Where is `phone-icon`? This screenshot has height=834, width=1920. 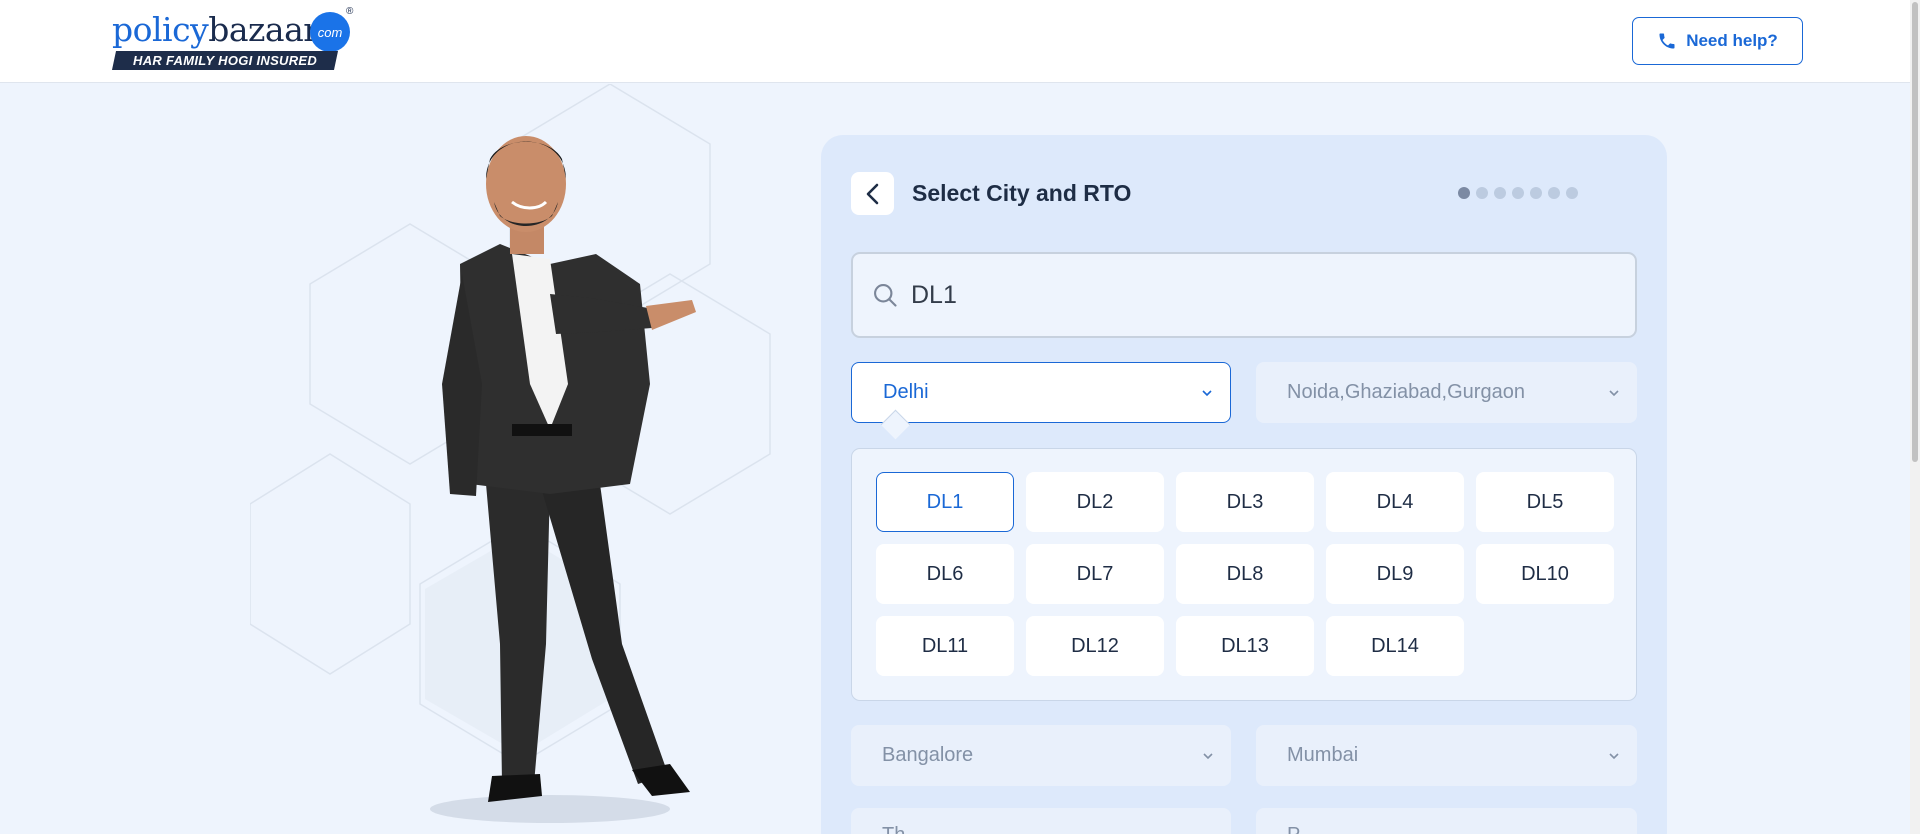
phone-icon is located at coordinates (1667, 41).